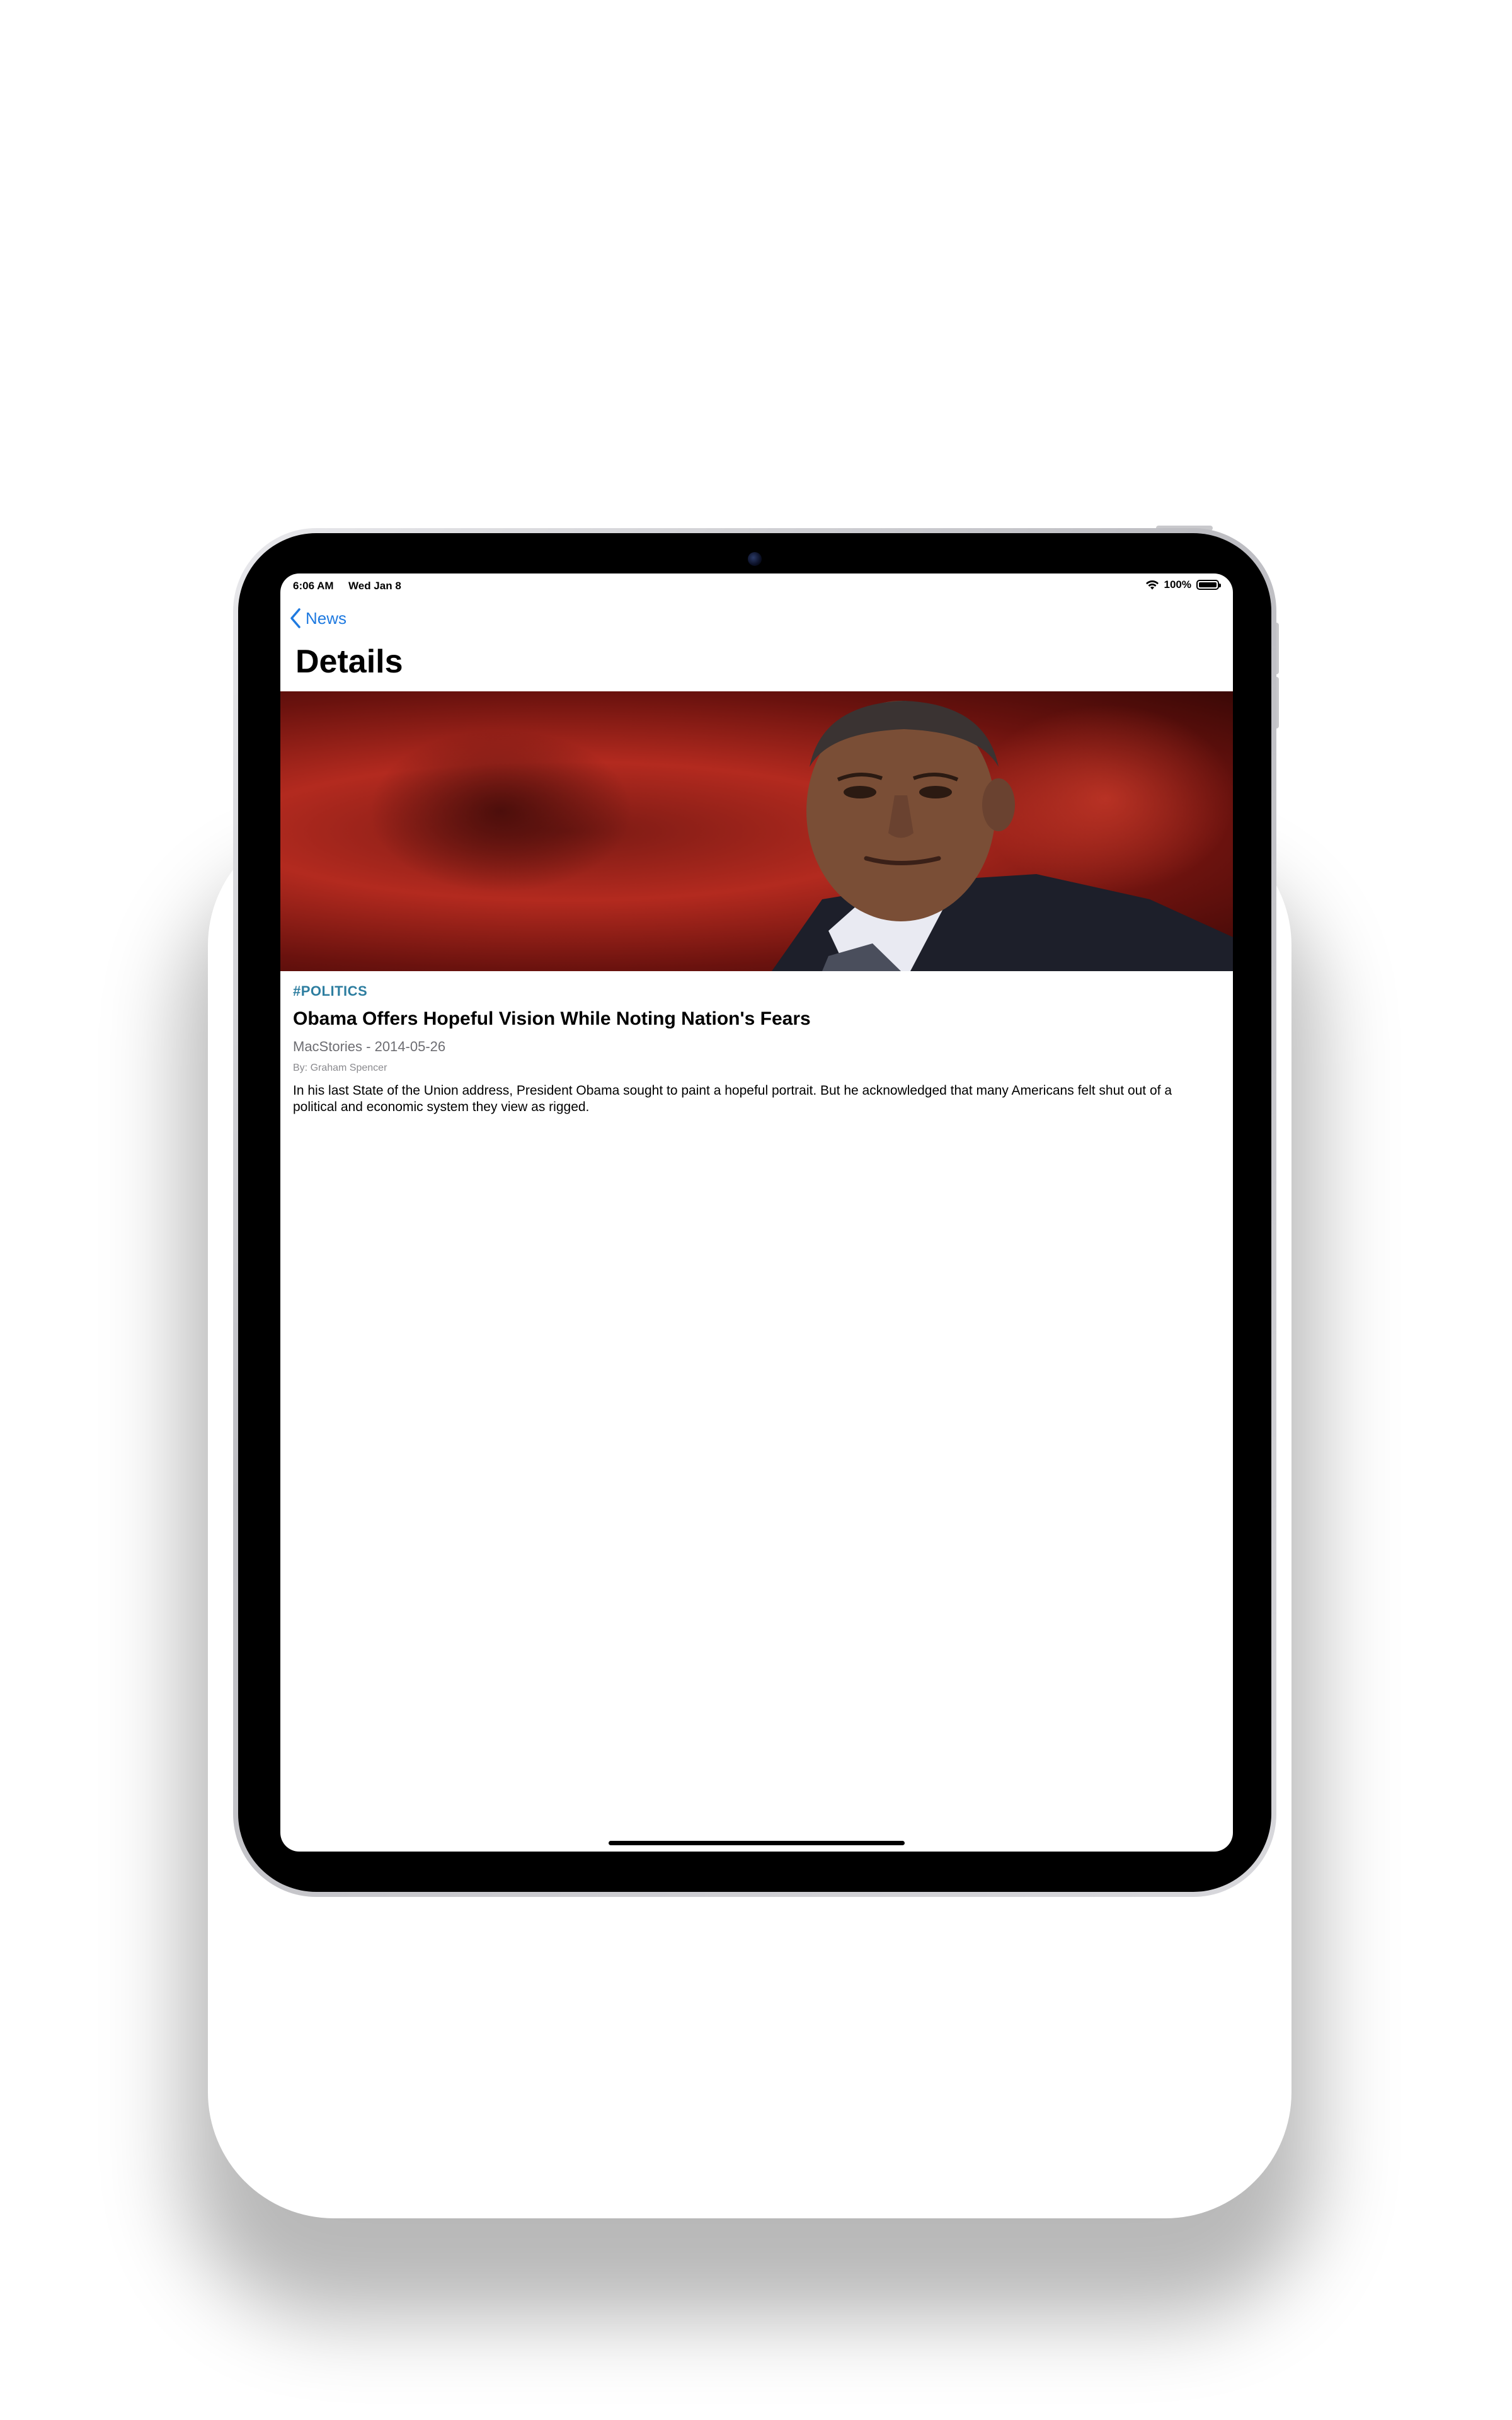 This screenshot has width=1512, height=2420. I want to click on battery-percentage: 100%, so click(1177, 585).